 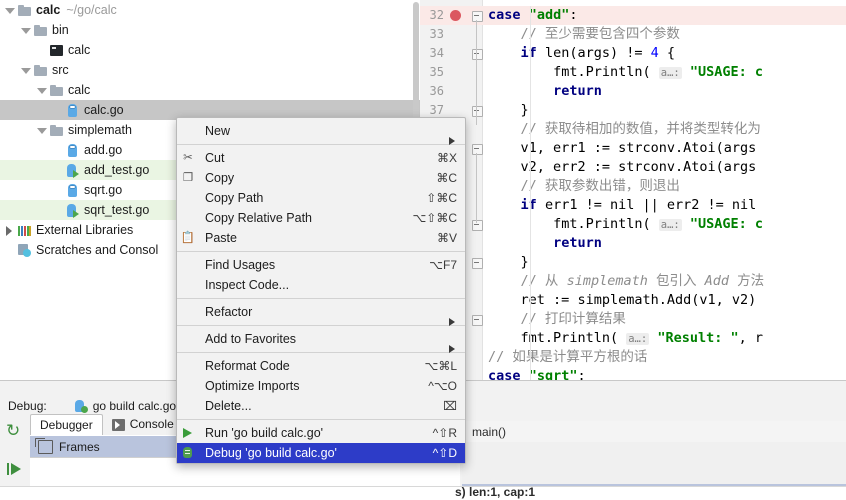 I want to click on rerun-icon, so click(x=15, y=433).